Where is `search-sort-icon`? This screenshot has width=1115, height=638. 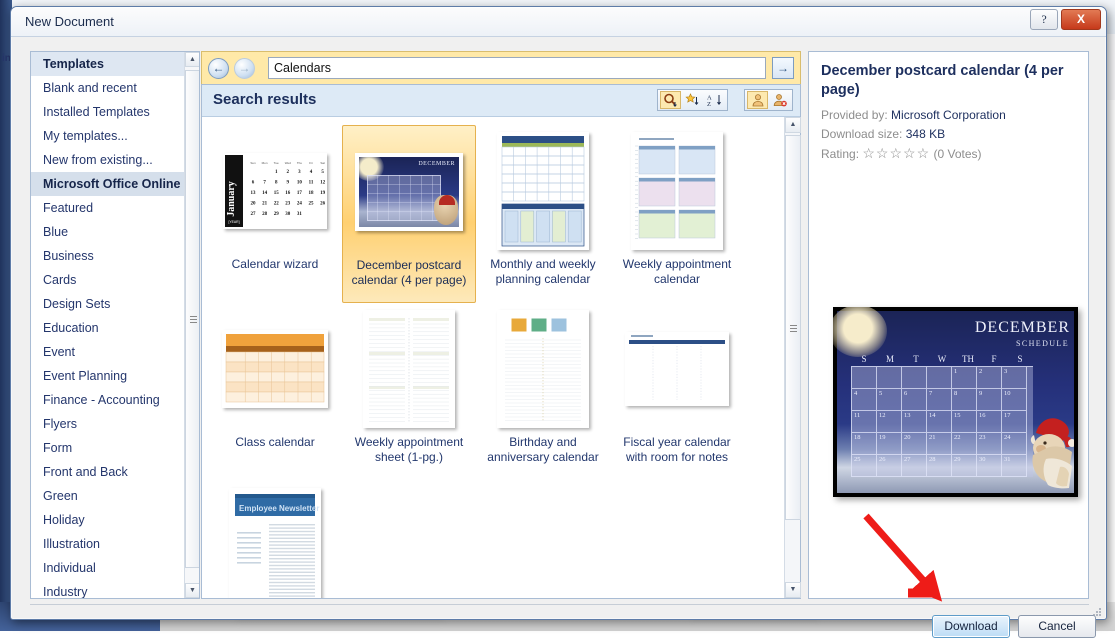 search-sort-icon is located at coordinates (670, 100).